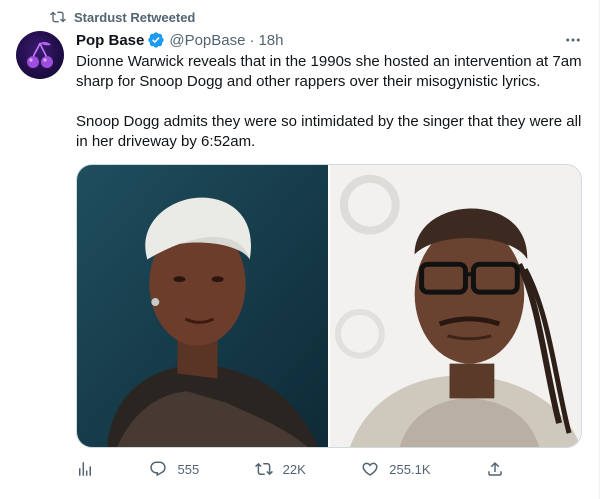 Image resolution: width=615 pixels, height=499 pixels. Describe the element at coordinates (207, 40) in the screenshot. I see `author-handle: @PopBase` at that location.